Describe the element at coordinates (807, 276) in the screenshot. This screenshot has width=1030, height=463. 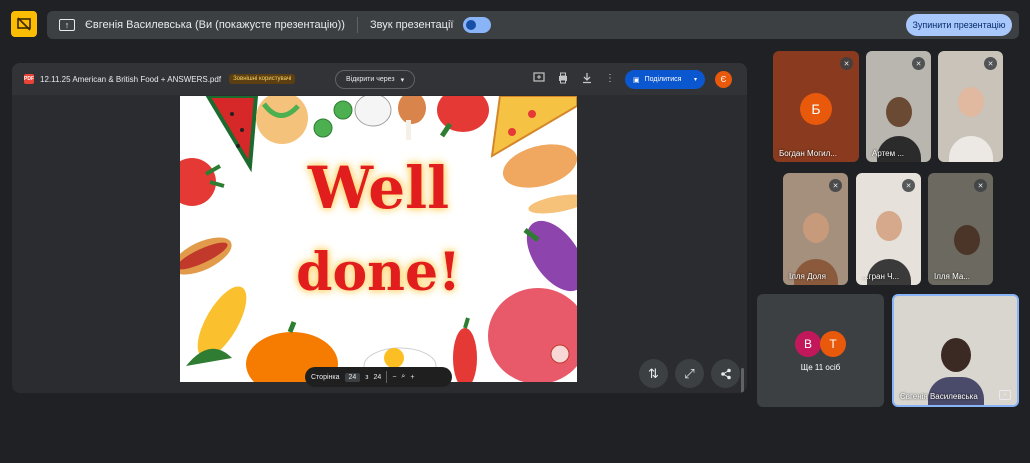
I see `participant-name: Ілля Доля` at that location.